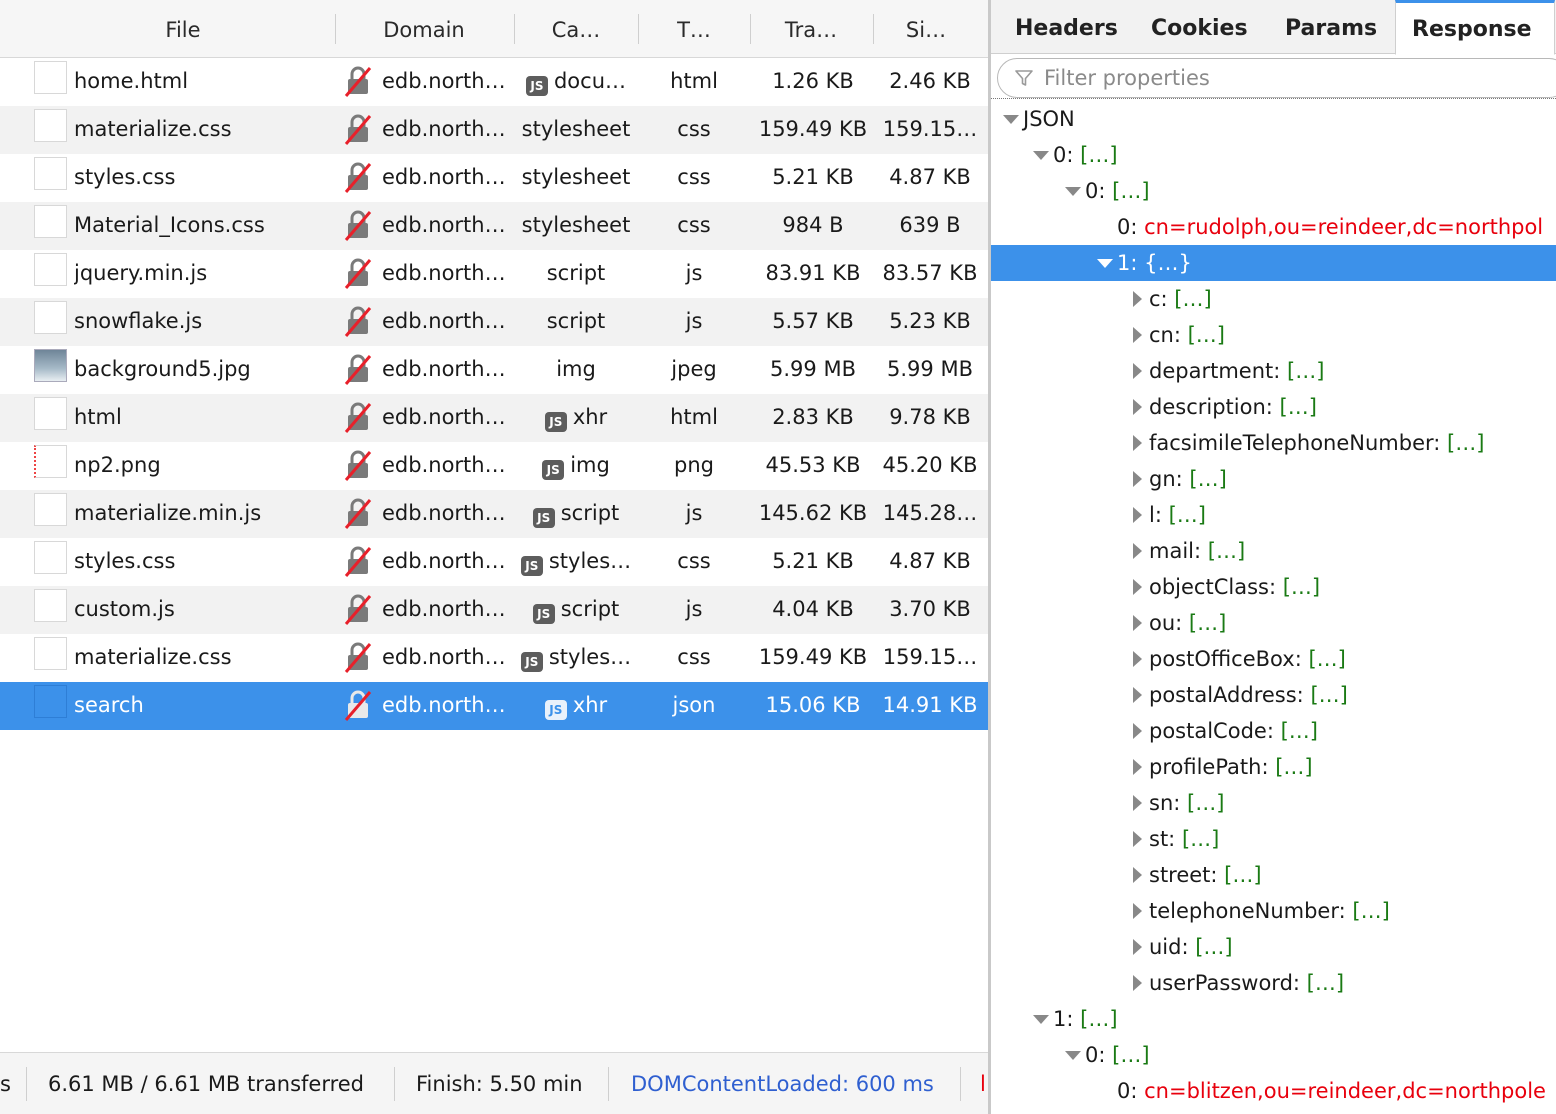 The image size is (1556, 1114). I want to click on json-tree-node: facsimileTelephoneNumber: […], so click(1273, 443).